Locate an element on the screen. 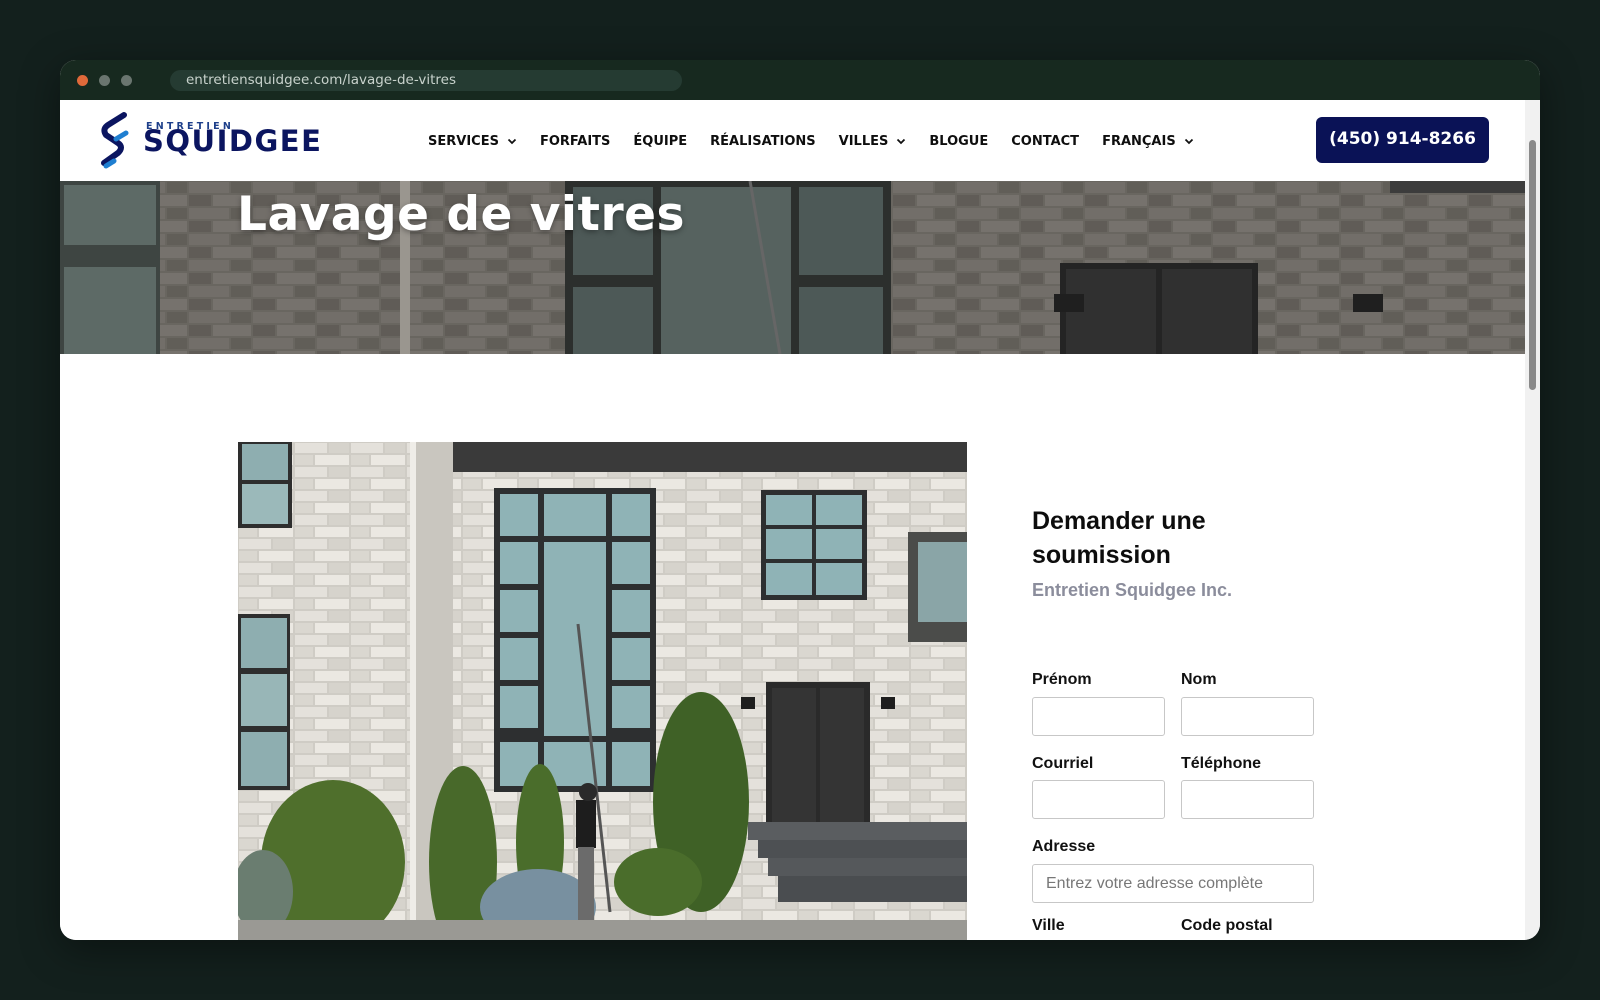  nav-item-label: BLOGUE is located at coordinates (959, 141).